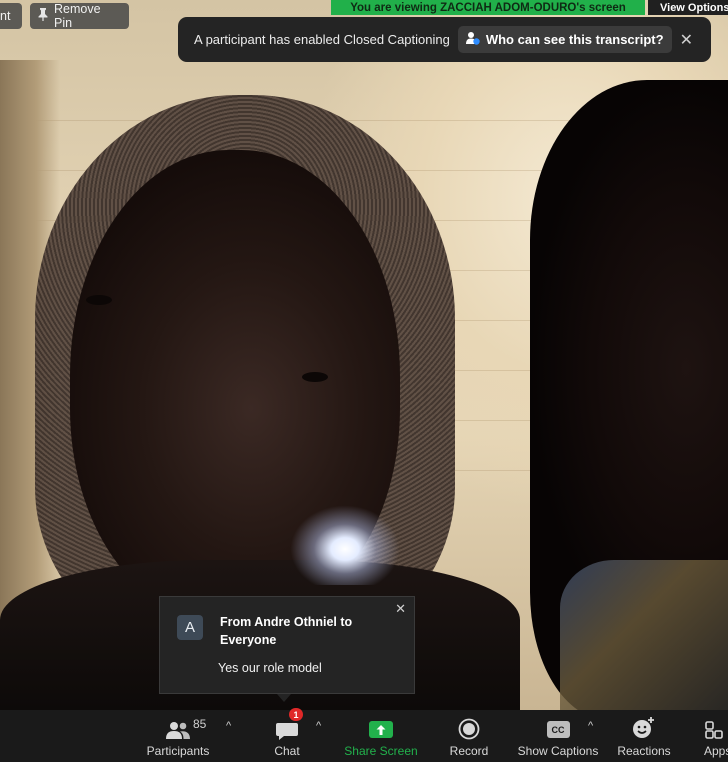  I want to click on record-button: Record, so click(469, 736).